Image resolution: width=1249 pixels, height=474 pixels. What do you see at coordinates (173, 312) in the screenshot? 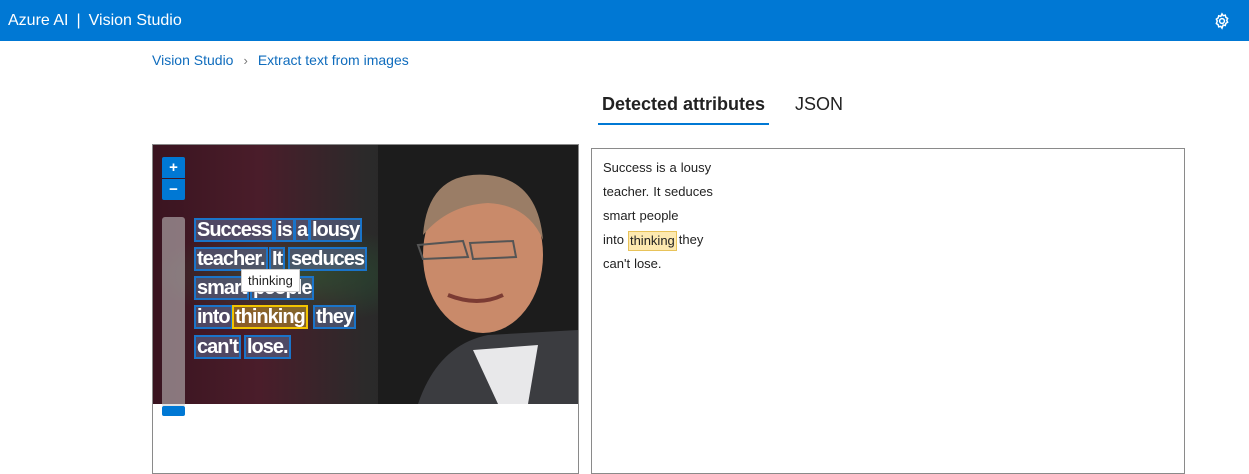
I see `zoom-slider-track` at bounding box center [173, 312].